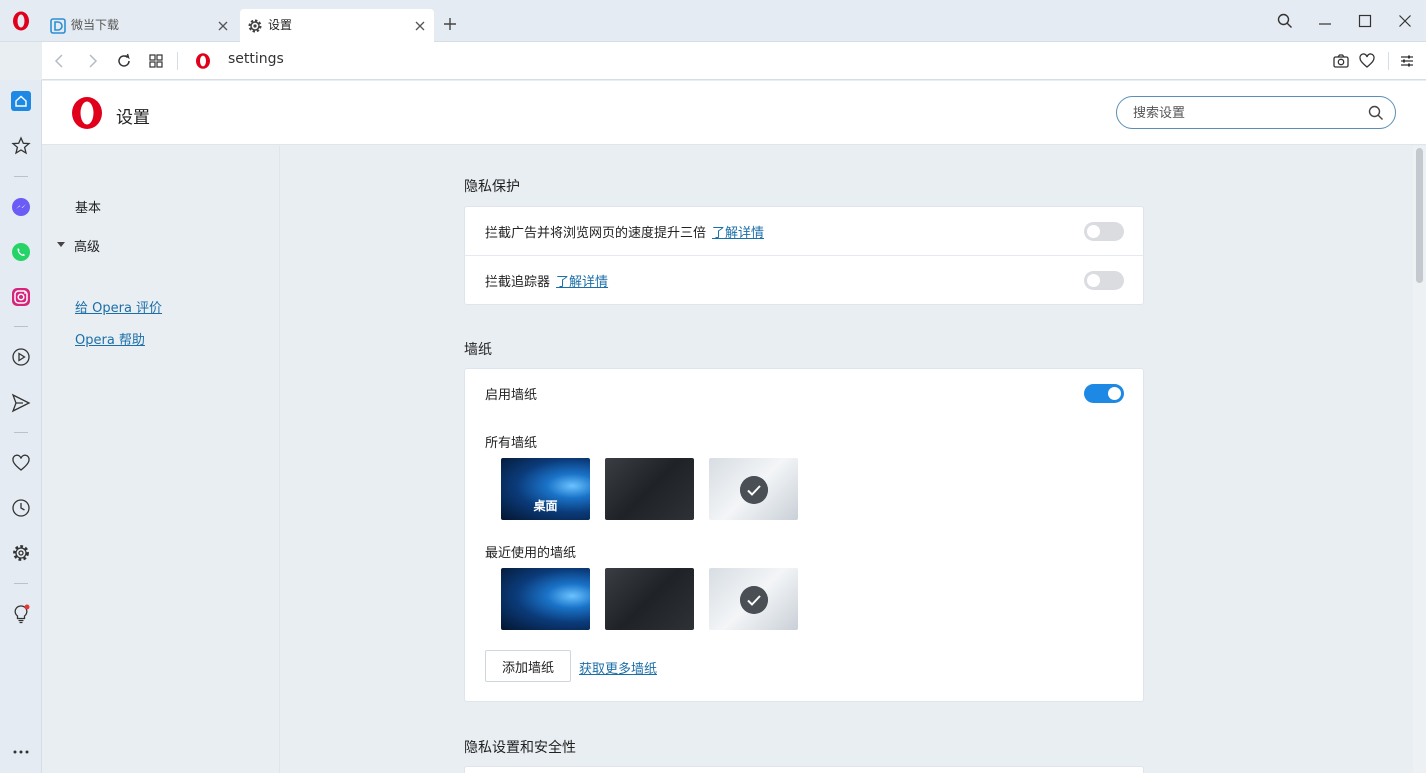 The image size is (1426, 773). I want to click on settings-header: 设置, so click(734, 113).